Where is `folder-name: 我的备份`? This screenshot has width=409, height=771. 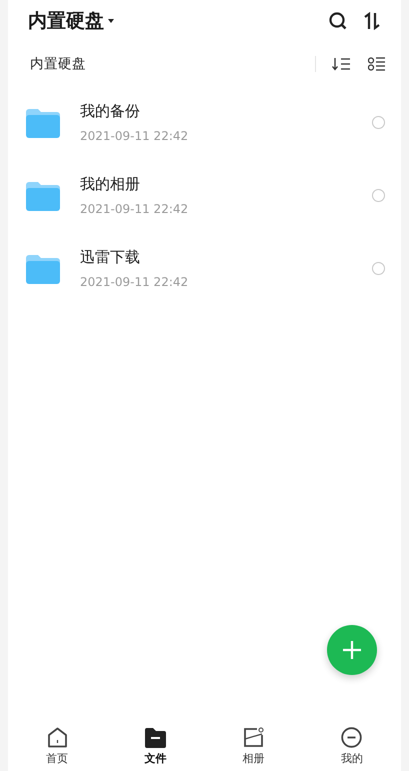
folder-name: 我的备份 is located at coordinates (134, 111).